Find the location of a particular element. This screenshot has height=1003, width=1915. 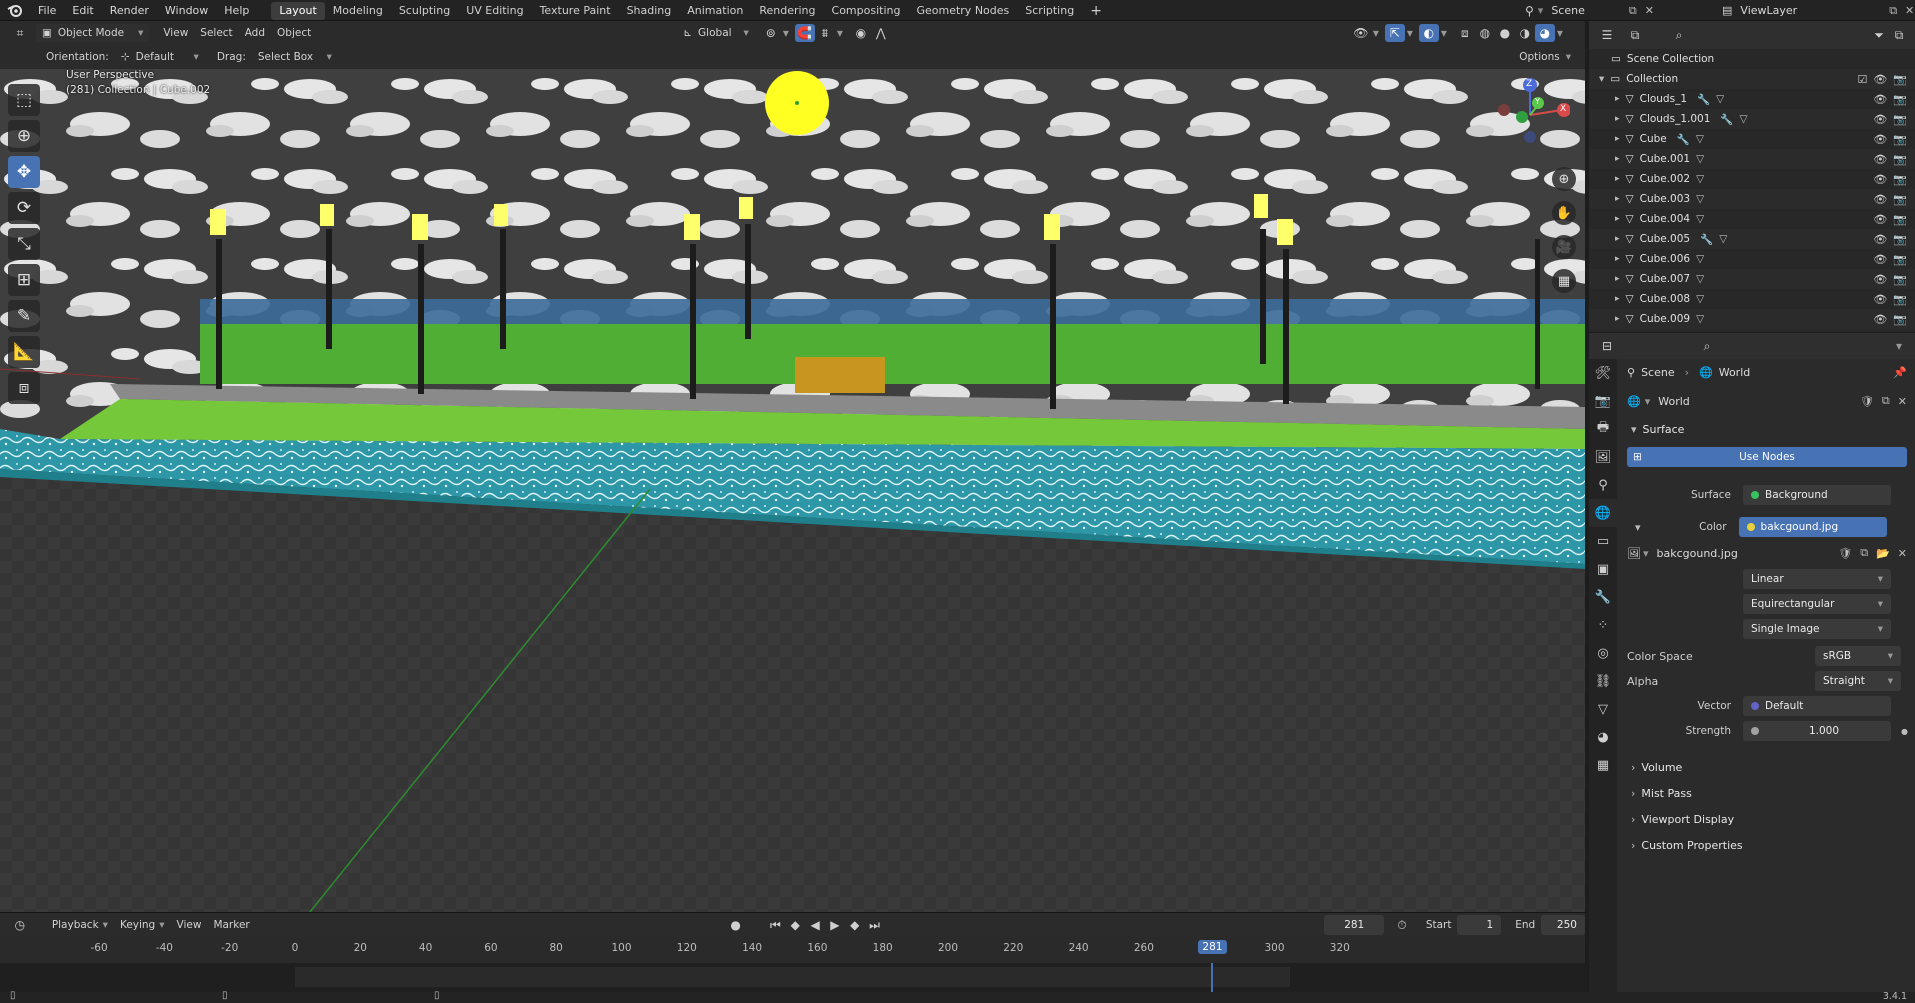

material-tab-icon: ◕ is located at coordinates (1603, 737).